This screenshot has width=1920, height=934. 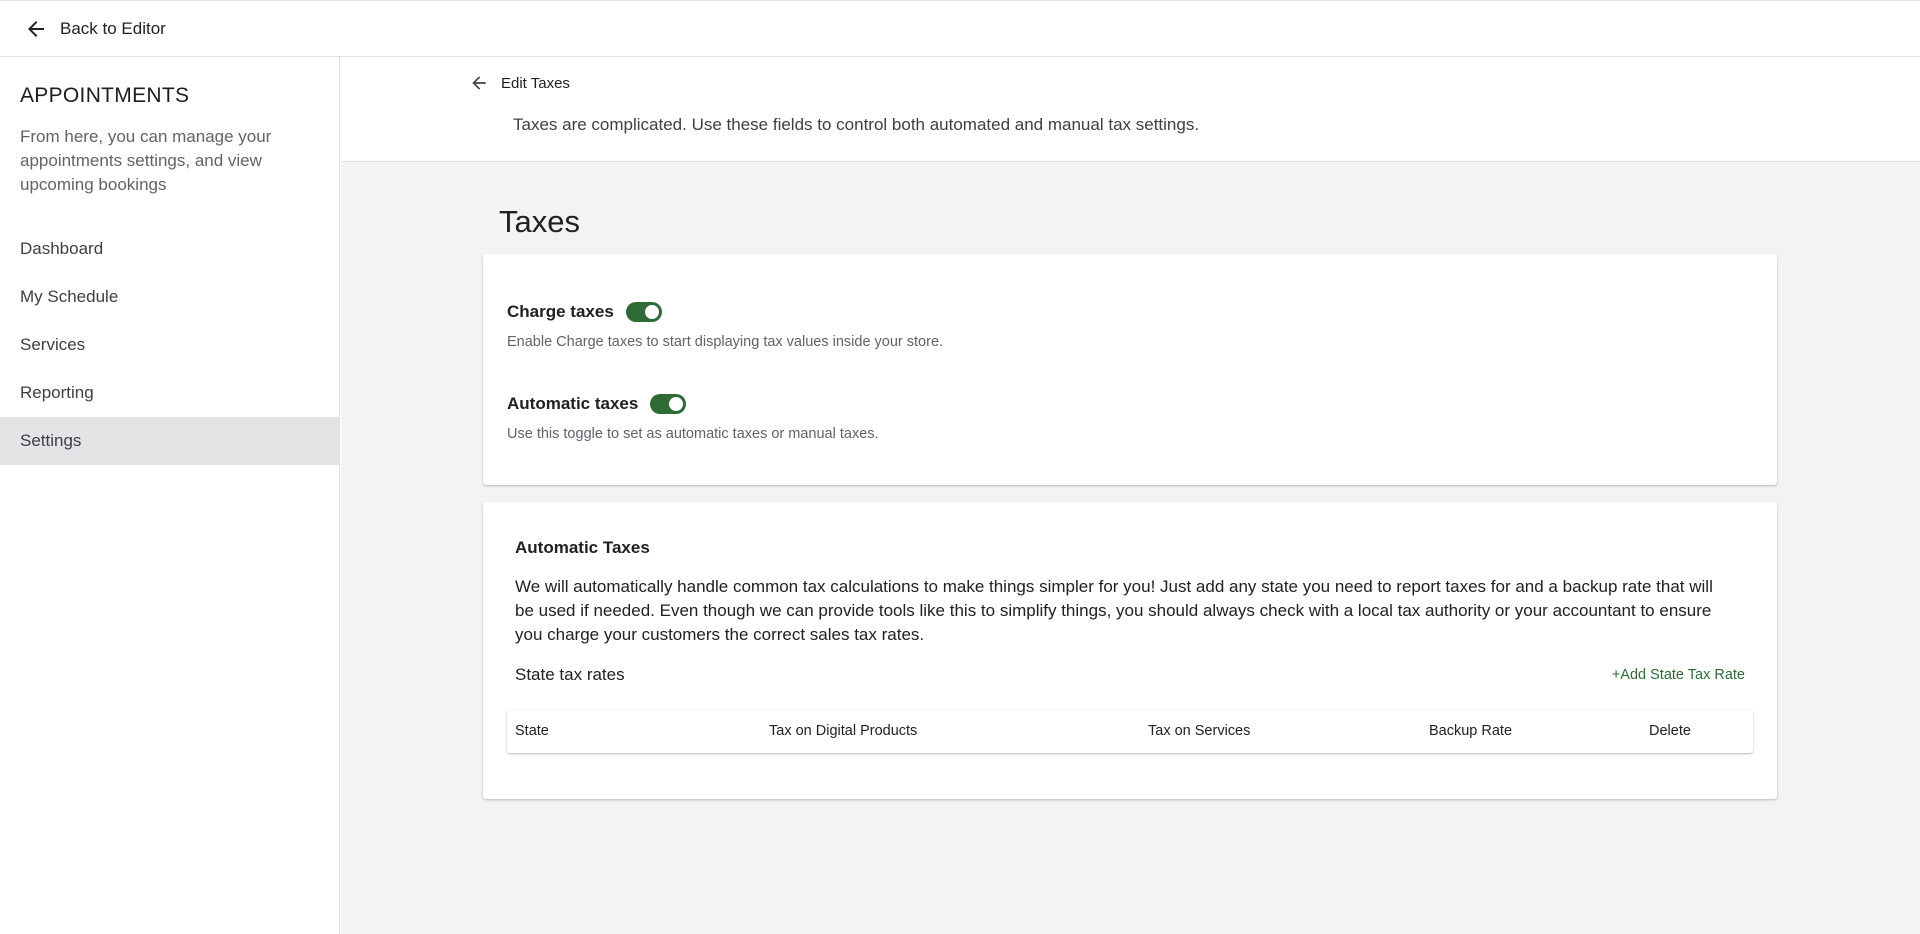 What do you see at coordinates (539, 221) in the screenshot?
I see `page-title: Taxes` at bounding box center [539, 221].